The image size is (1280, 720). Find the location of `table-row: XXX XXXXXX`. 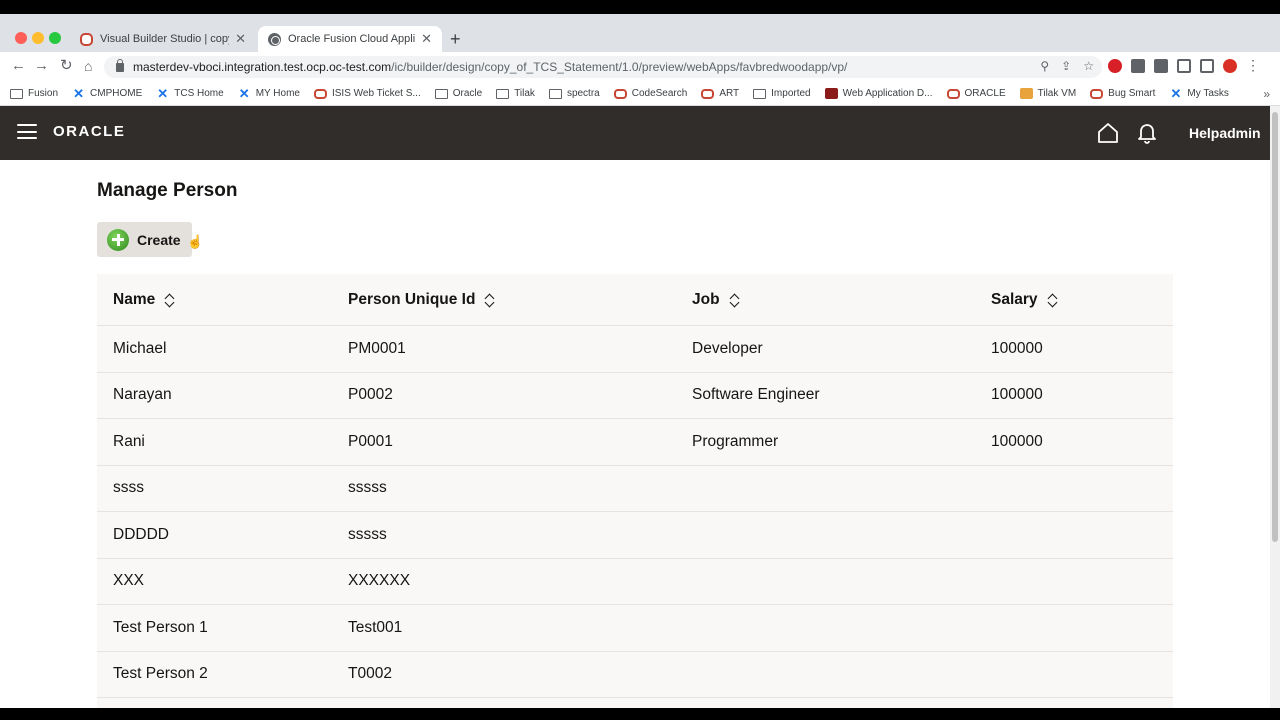

table-row: XXX XXXXXX is located at coordinates (635, 582).